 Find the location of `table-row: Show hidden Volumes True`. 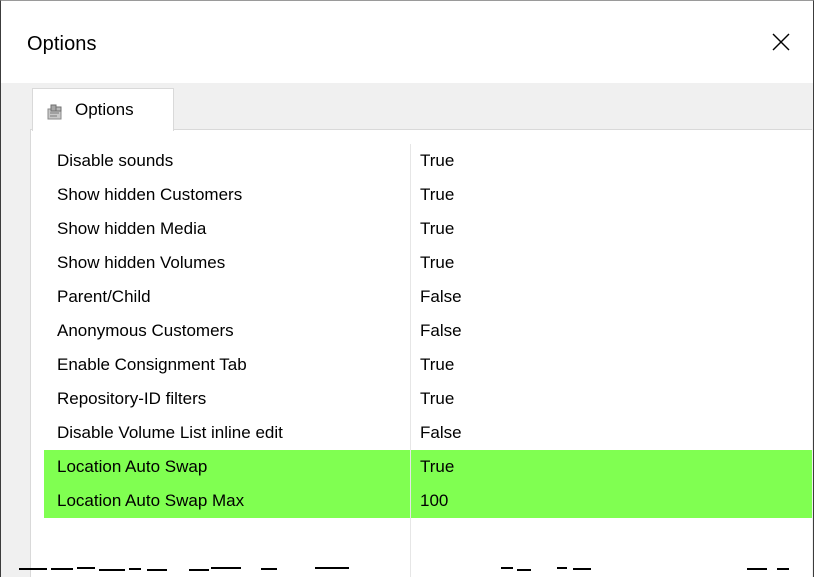

table-row: Show hidden Volumes True is located at coordinates (428, 263).